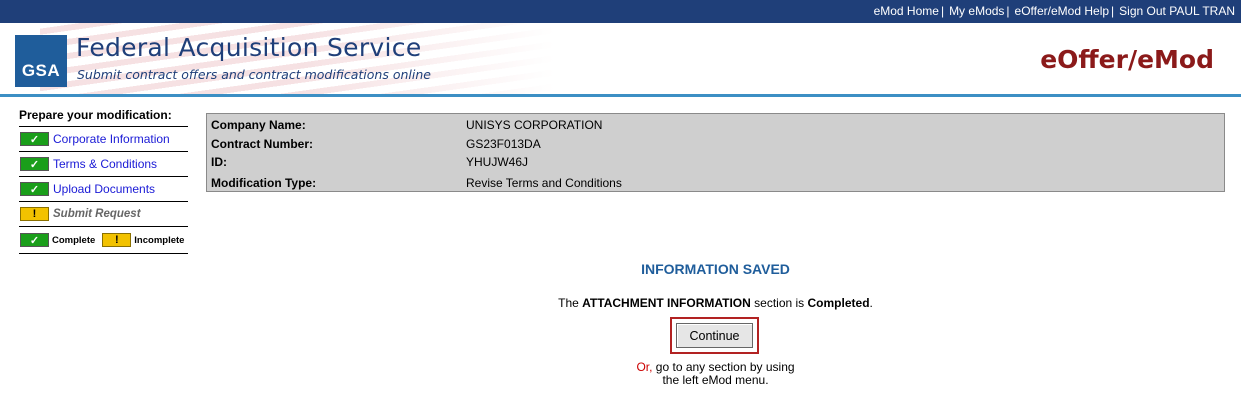 The width and height of the screenshot is (1241, 411). Describe the element at coordinates (264, 183) in the screenshot. I see `info-label: Modification Type:` at that location.